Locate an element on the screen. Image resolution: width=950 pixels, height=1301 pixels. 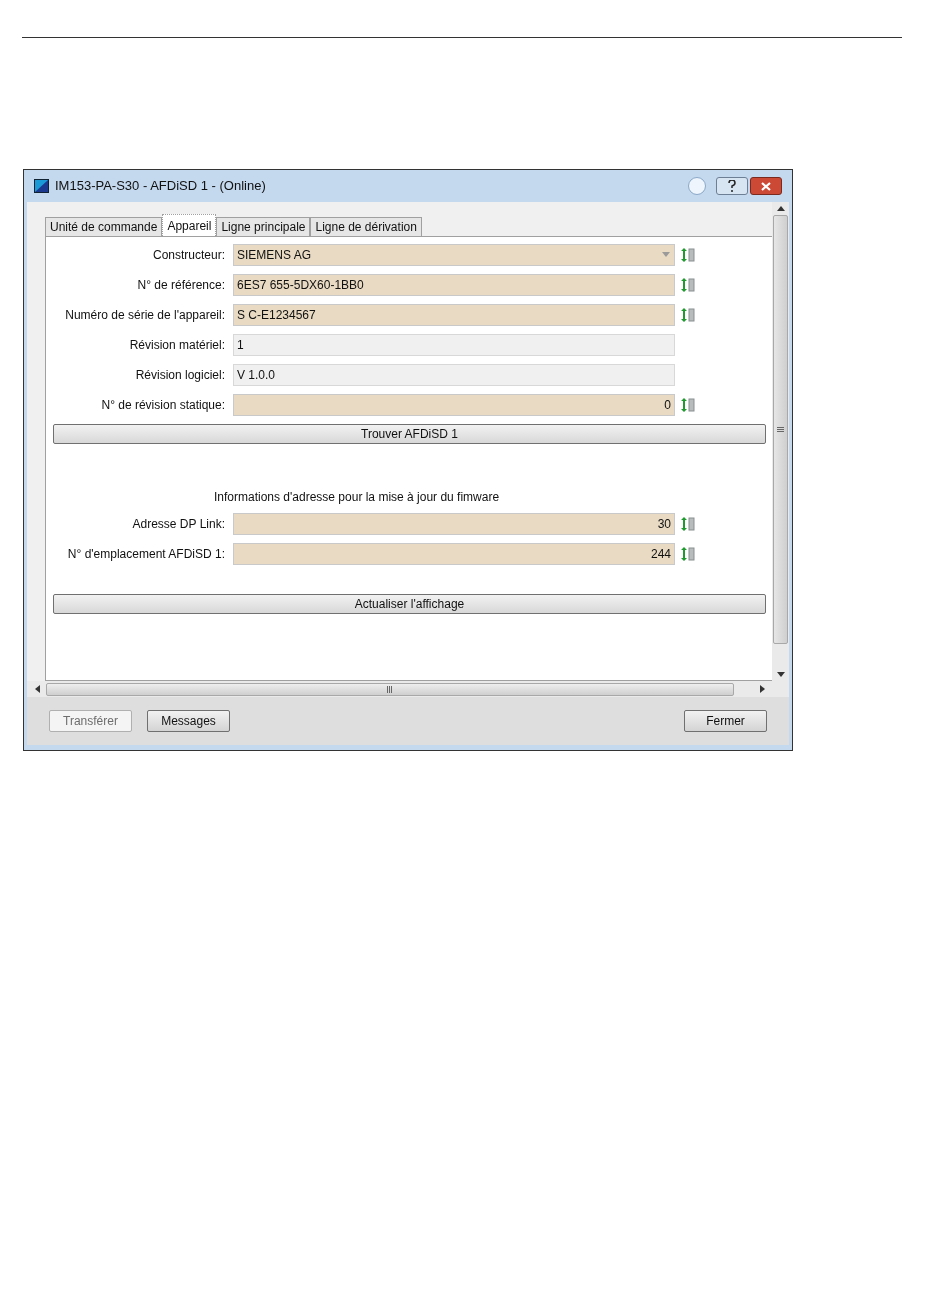
scroll-left-icon is located at coordinates (37, 689).